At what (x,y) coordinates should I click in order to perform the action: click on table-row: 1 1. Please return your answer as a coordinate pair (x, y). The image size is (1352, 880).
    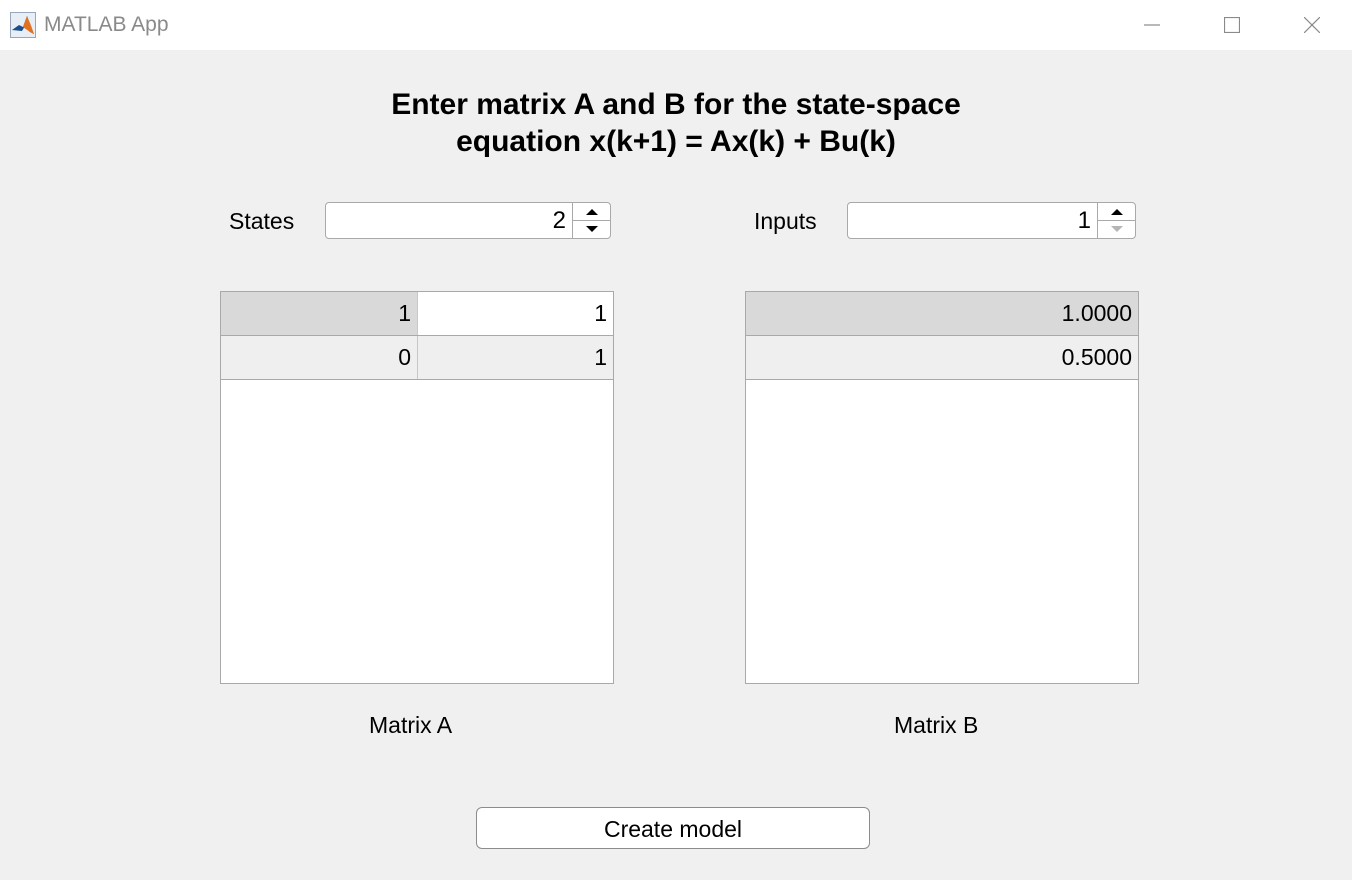
    Looking at the image, I should click on (417, 314).